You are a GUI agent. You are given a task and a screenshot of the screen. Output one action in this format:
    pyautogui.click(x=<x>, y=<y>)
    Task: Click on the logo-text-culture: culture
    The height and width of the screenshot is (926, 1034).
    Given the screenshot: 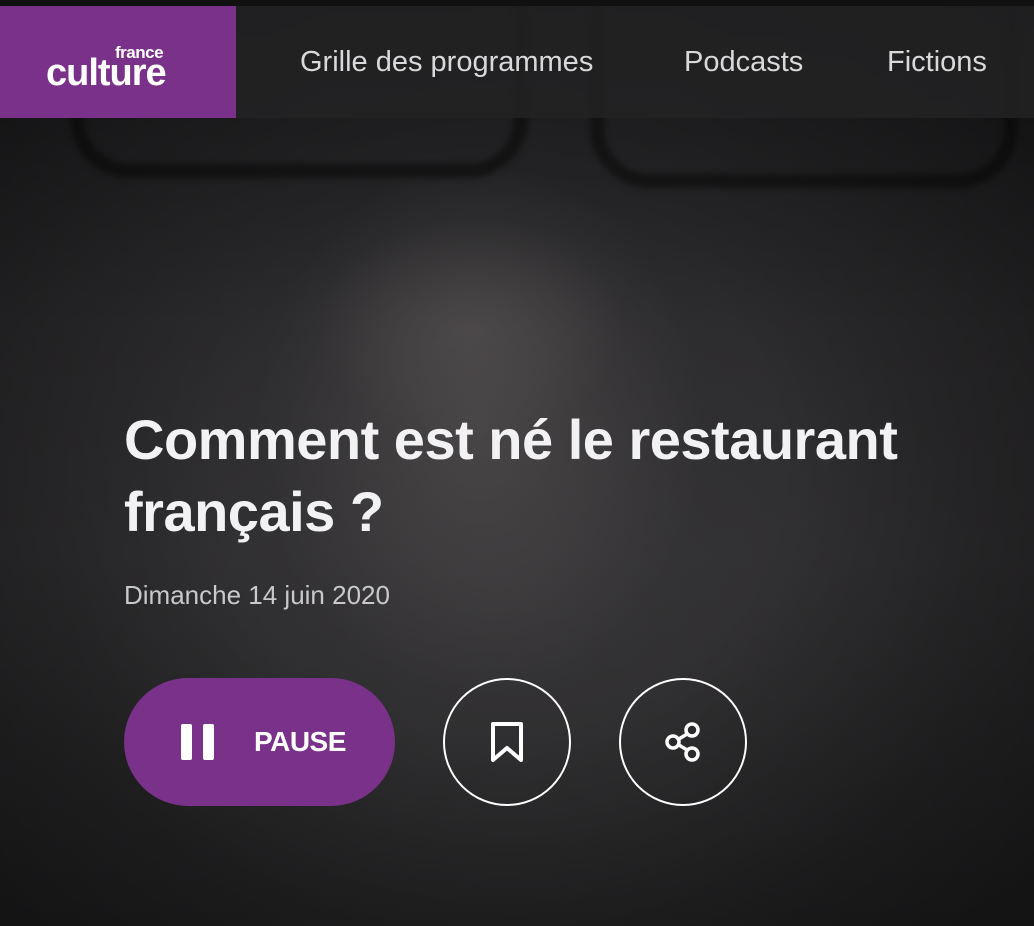 What is the action you would take?
    pyautogui.click(x=106, y=73)
    